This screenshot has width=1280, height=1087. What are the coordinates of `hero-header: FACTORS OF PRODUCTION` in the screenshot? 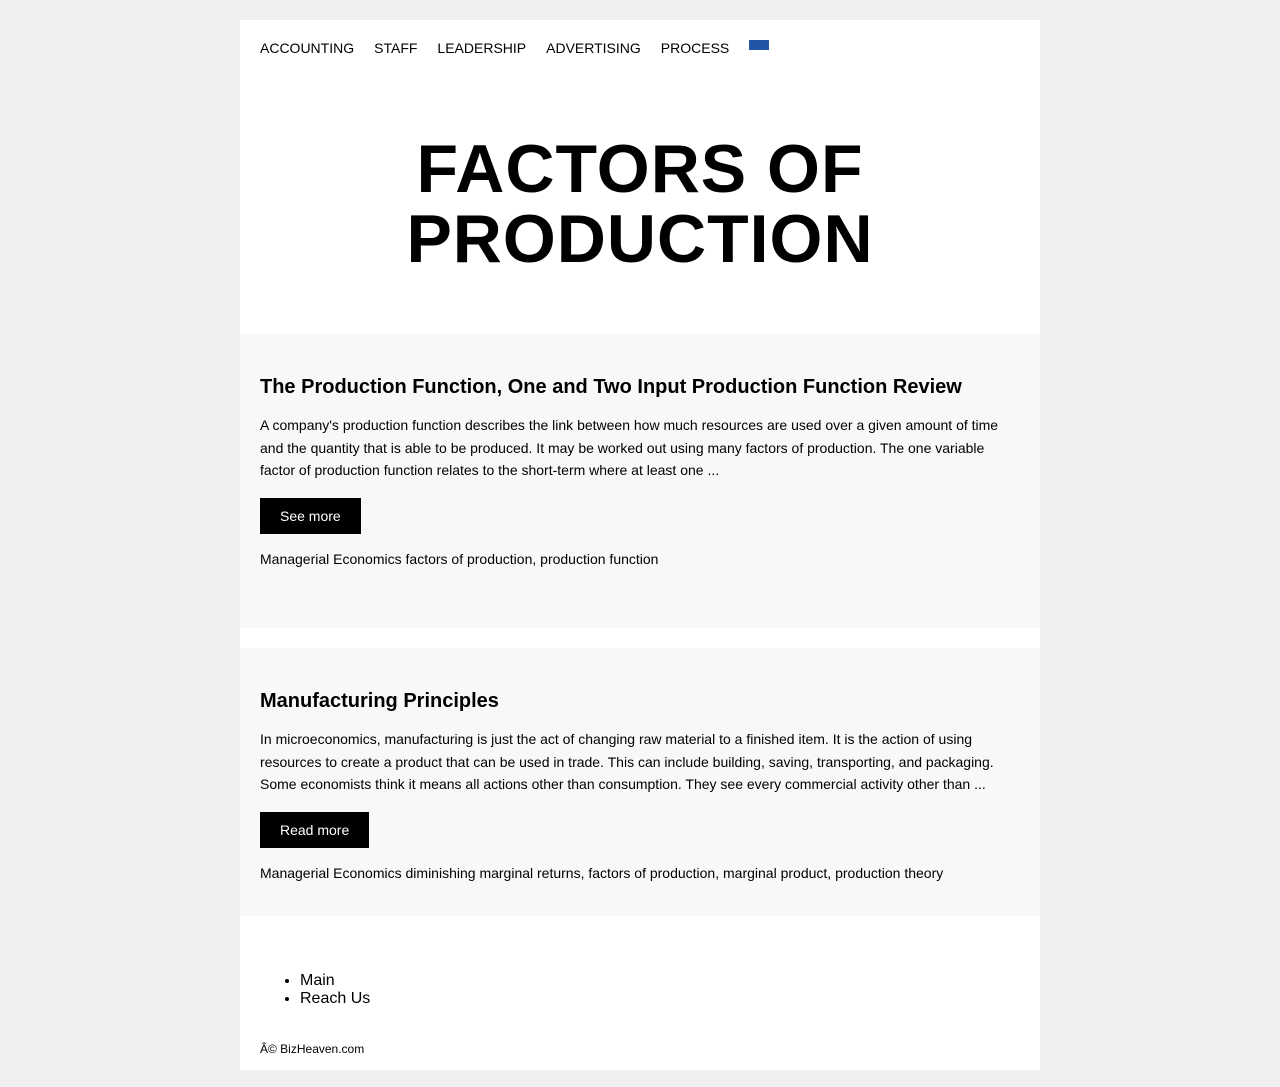 It's located at (640, 204).